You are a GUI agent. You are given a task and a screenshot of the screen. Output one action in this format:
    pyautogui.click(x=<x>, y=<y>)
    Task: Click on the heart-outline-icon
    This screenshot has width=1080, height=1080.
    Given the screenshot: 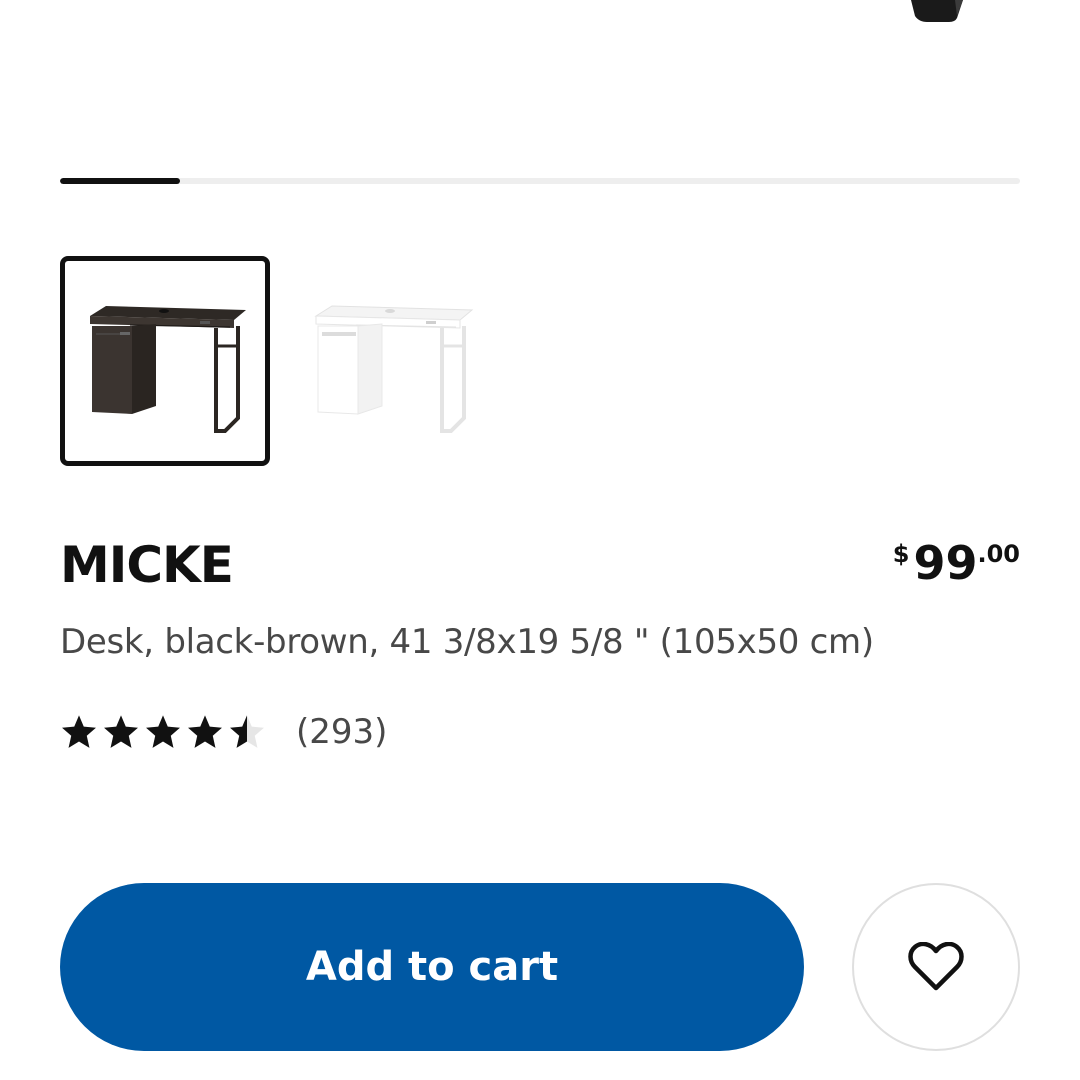 What is the action you would take?
    pyautogui.click(x=936, y=966)
    